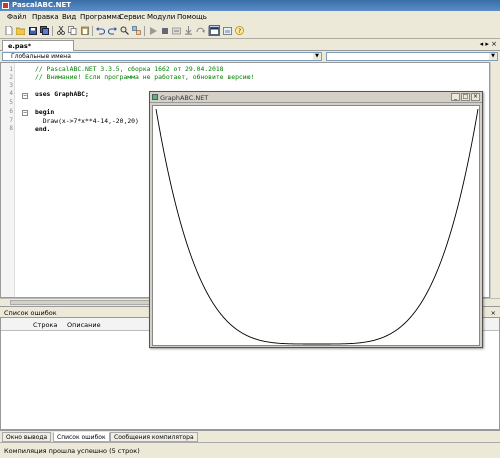  What do you see at coordinates (11, 128) in the screenshot?
I see `line-number: 8` at bounding box center [11, 128].